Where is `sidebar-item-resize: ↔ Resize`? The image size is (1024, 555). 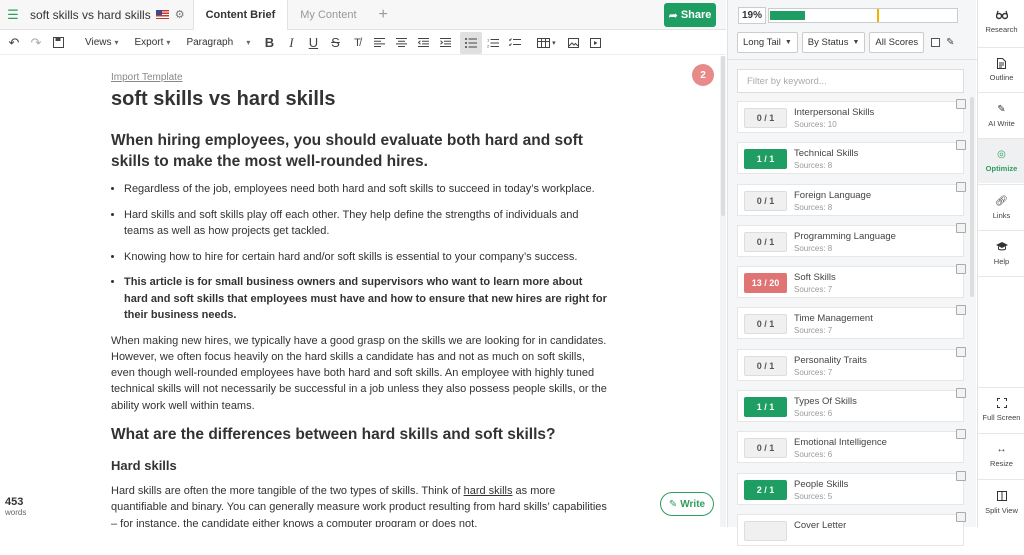 sidebar-item-resize: ↔ Resize is located at coordinates (1001, 456).